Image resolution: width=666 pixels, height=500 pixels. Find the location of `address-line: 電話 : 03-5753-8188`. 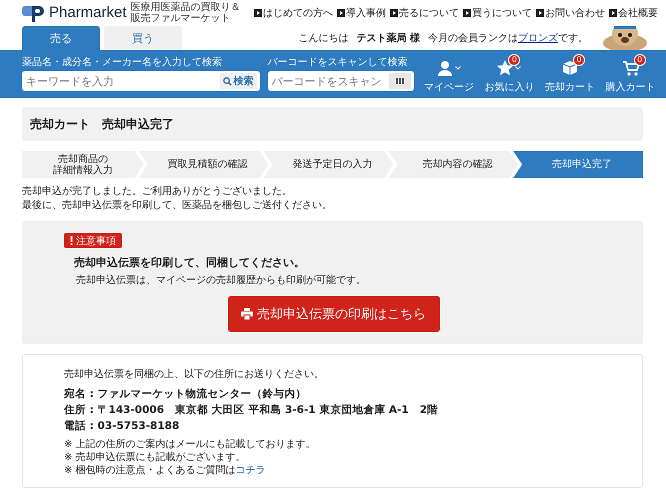

address-line: 電話 : 03-5753-8188 is located at coordinates (122, 426).